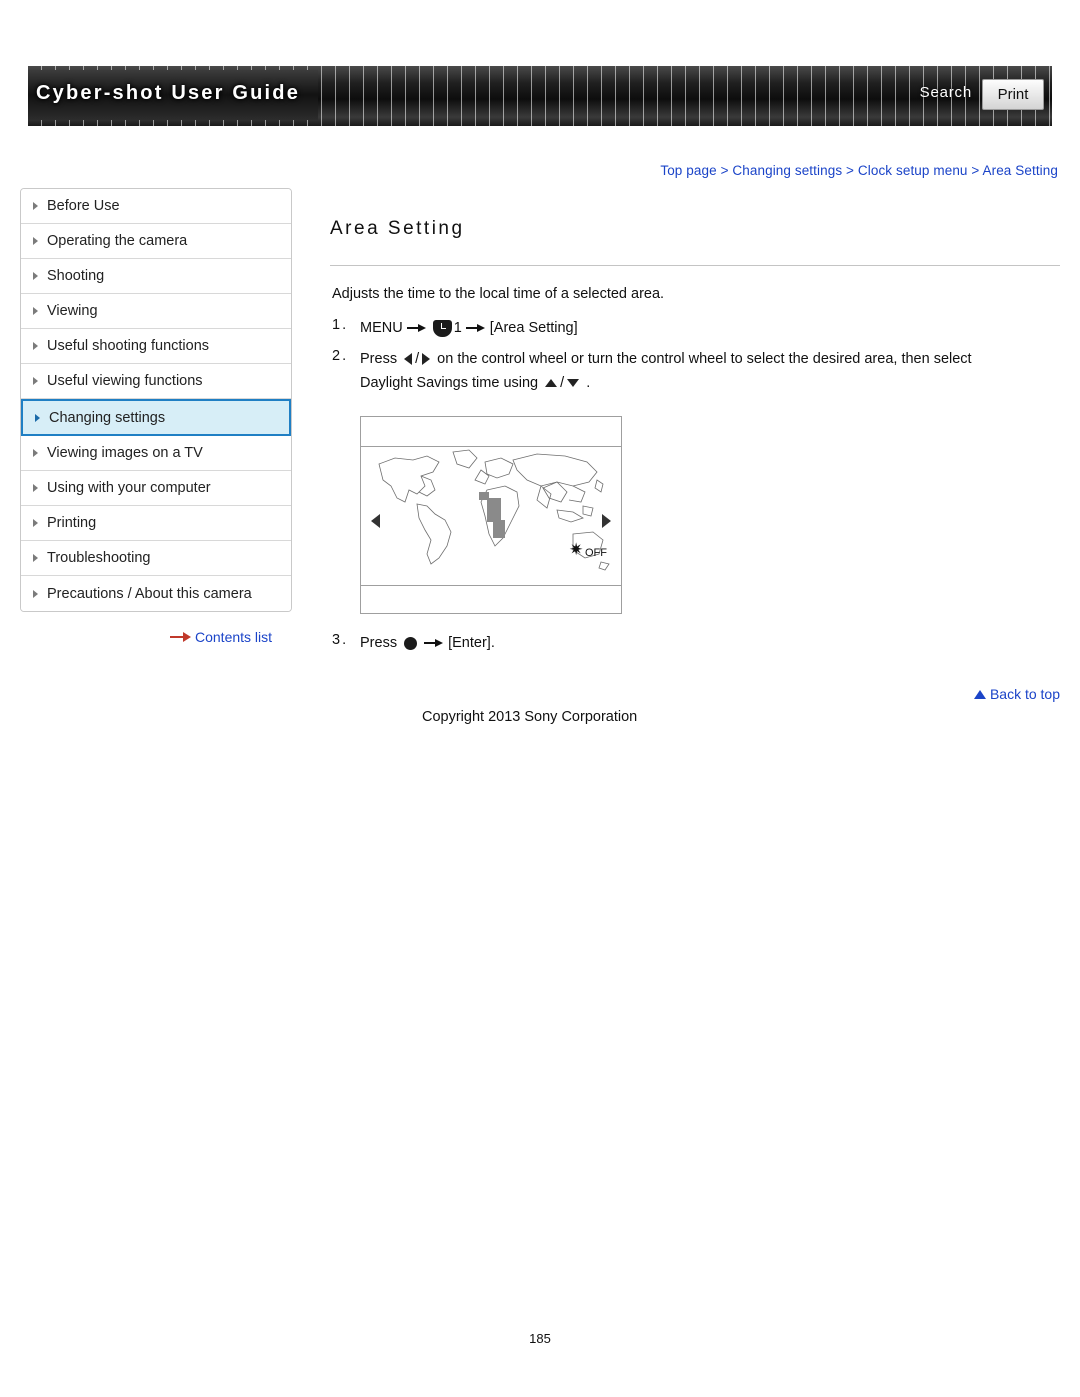 This screenshot has width=1080, height=1397. Describe the element at coordinates (76, 276) in the screenshot. I see `sidebar-item-label: Shooting` at that location.